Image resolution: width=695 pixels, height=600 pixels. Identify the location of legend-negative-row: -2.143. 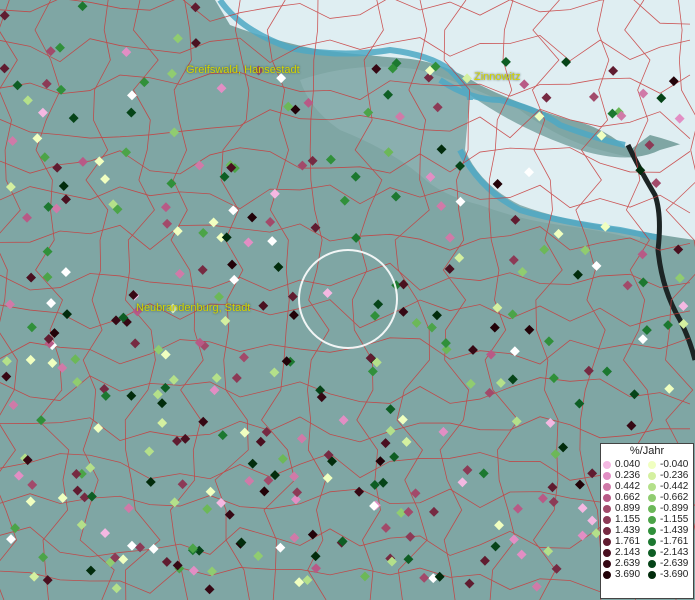
(670, 552).